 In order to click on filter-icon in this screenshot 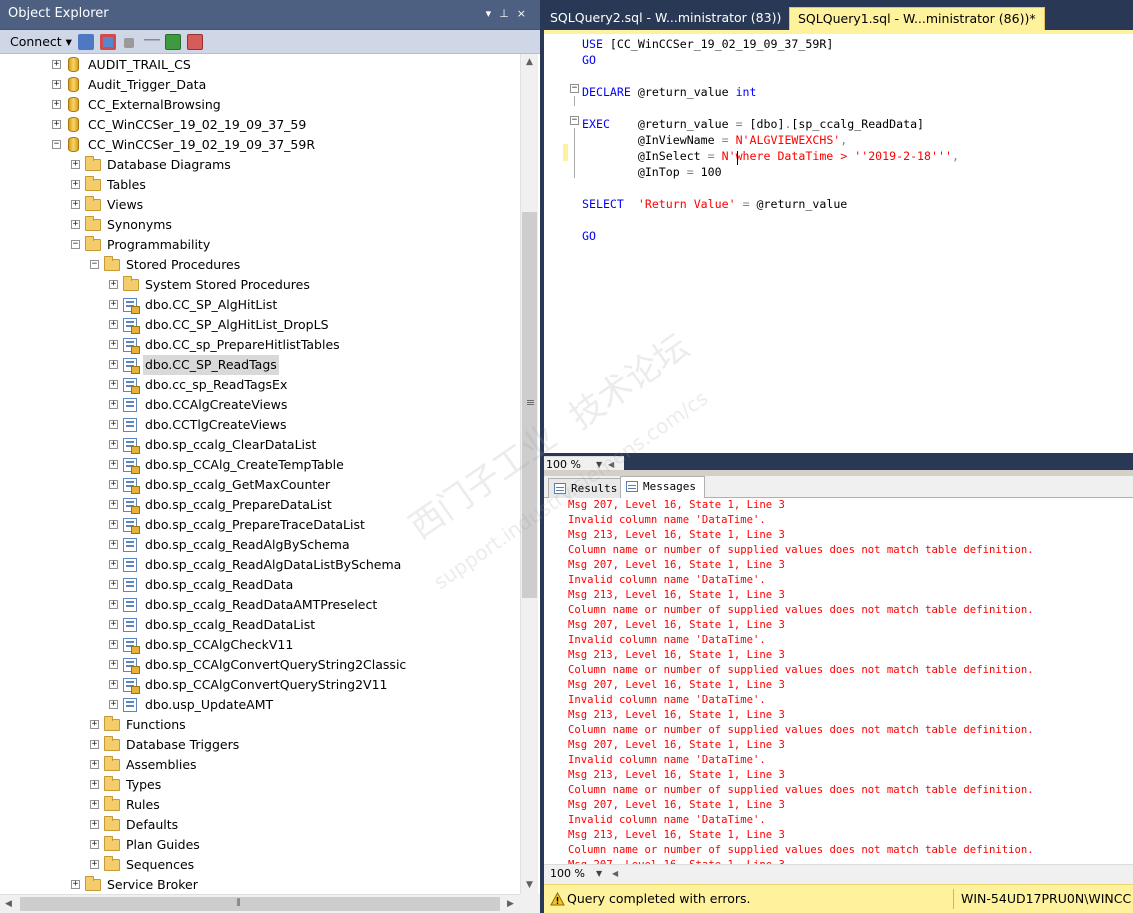, I will do `click(152, 42)`.